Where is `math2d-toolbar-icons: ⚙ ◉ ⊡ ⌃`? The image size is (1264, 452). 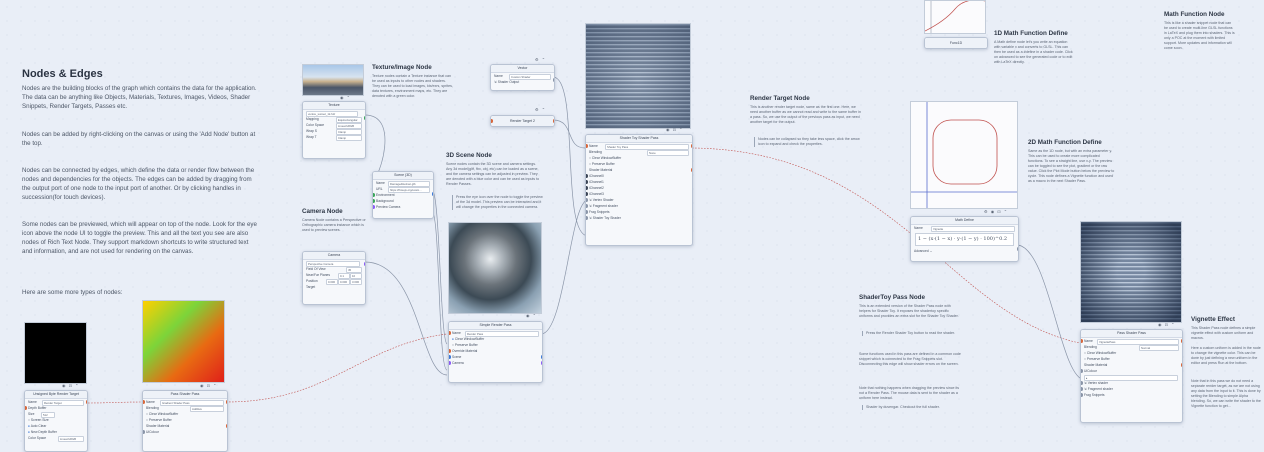
math2d-toolbar-icons: ⚙ ◉ ⊡ ⌃ is located at coordinates (996, 211).